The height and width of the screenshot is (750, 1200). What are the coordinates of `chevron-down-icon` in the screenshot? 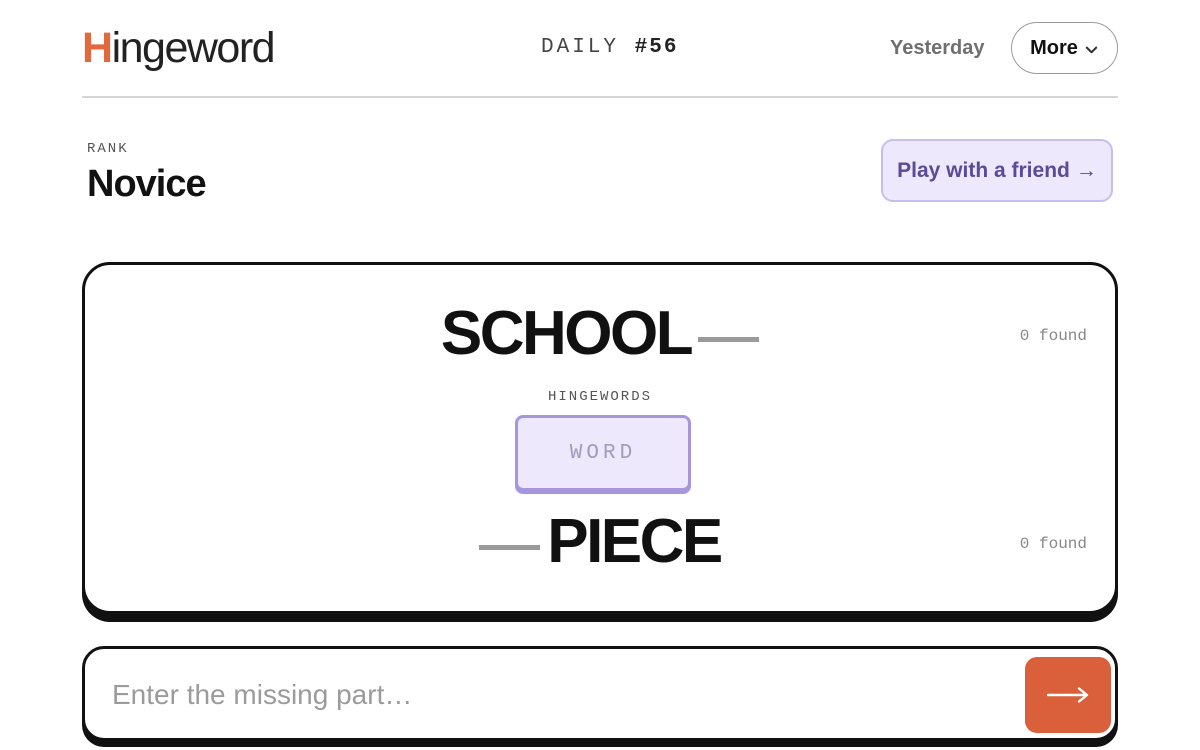 It's located at (1091, 50).